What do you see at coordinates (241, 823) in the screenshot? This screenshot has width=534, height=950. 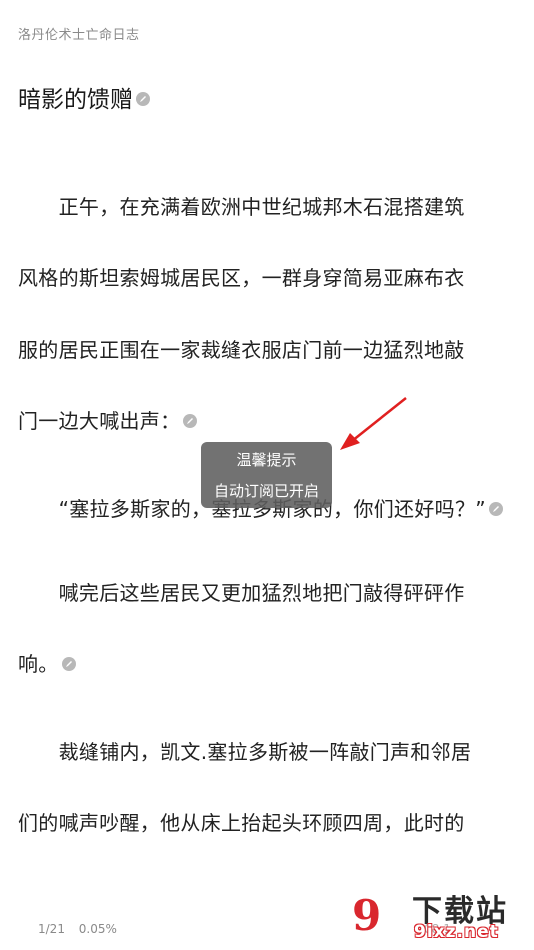 I see `content-line: 们的喊声吵醒，他从床上抬起头环顾四周，此时的` at bounding box center [241, 823].